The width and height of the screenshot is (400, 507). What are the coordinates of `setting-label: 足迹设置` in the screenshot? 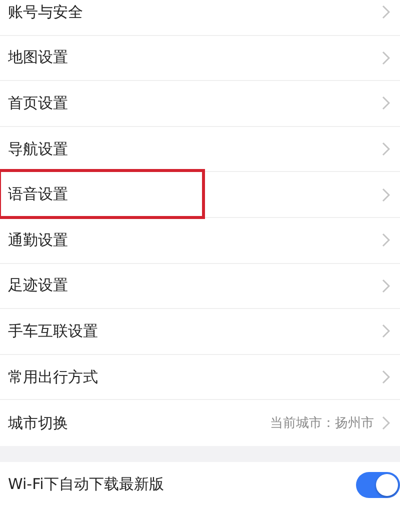 It's located at (38, 286).